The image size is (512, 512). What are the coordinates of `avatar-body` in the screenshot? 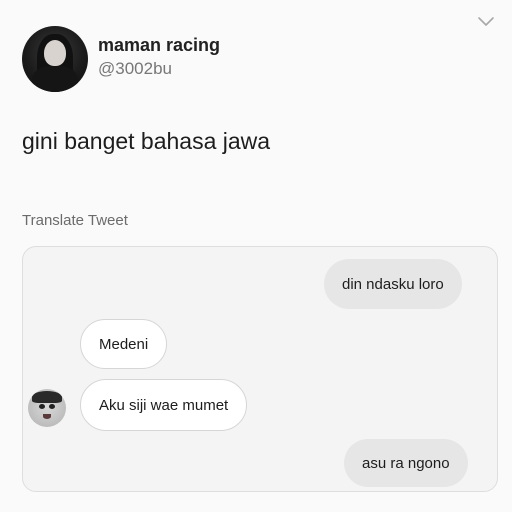 It's located at (55, 79).